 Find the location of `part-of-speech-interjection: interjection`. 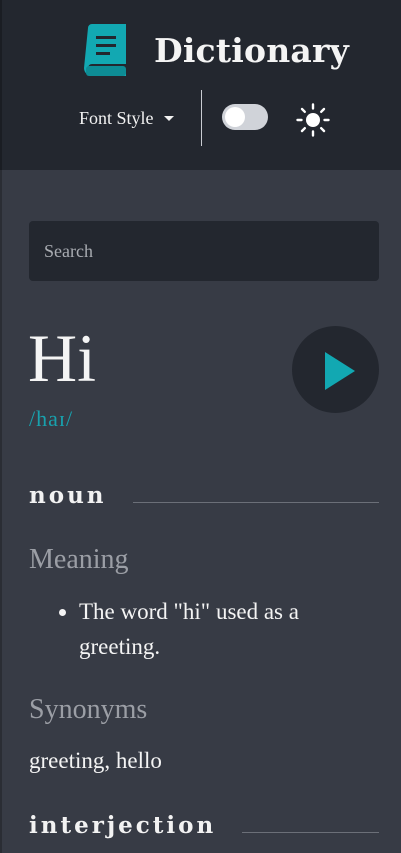

part-of-speech-interjection: interjection is located at coordinates (204, 825).